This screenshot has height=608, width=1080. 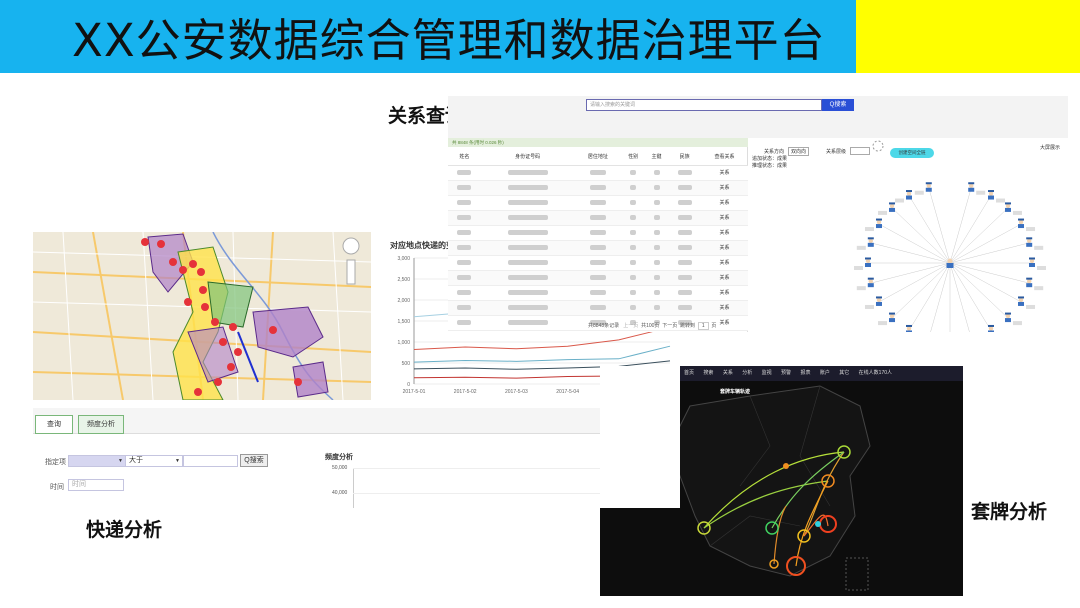 I want to click on pager-go-button: 页, so click(x=713, y=326).